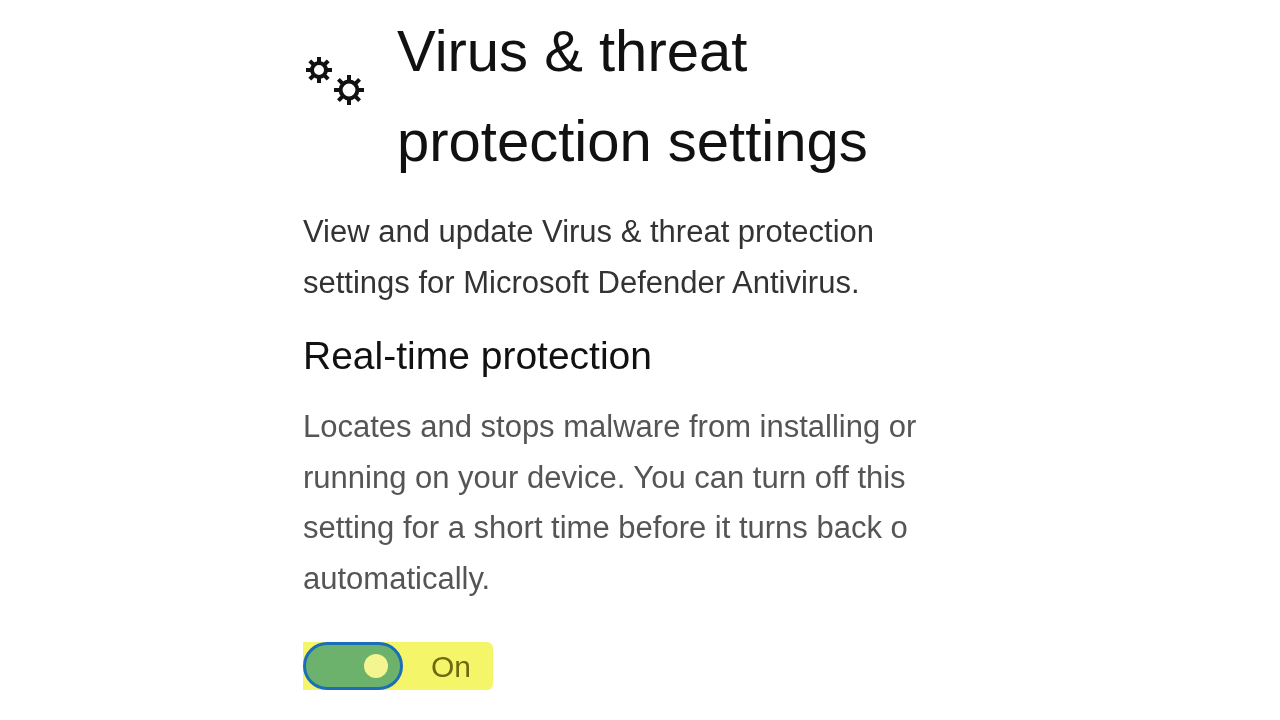 The height and width of the screenshot is (720, 1280). I want to click on section-description: Locates and stops malware from installing or running on your device. You can turn off this setting for a short time before it turns back o automatically., so click(610, 503).